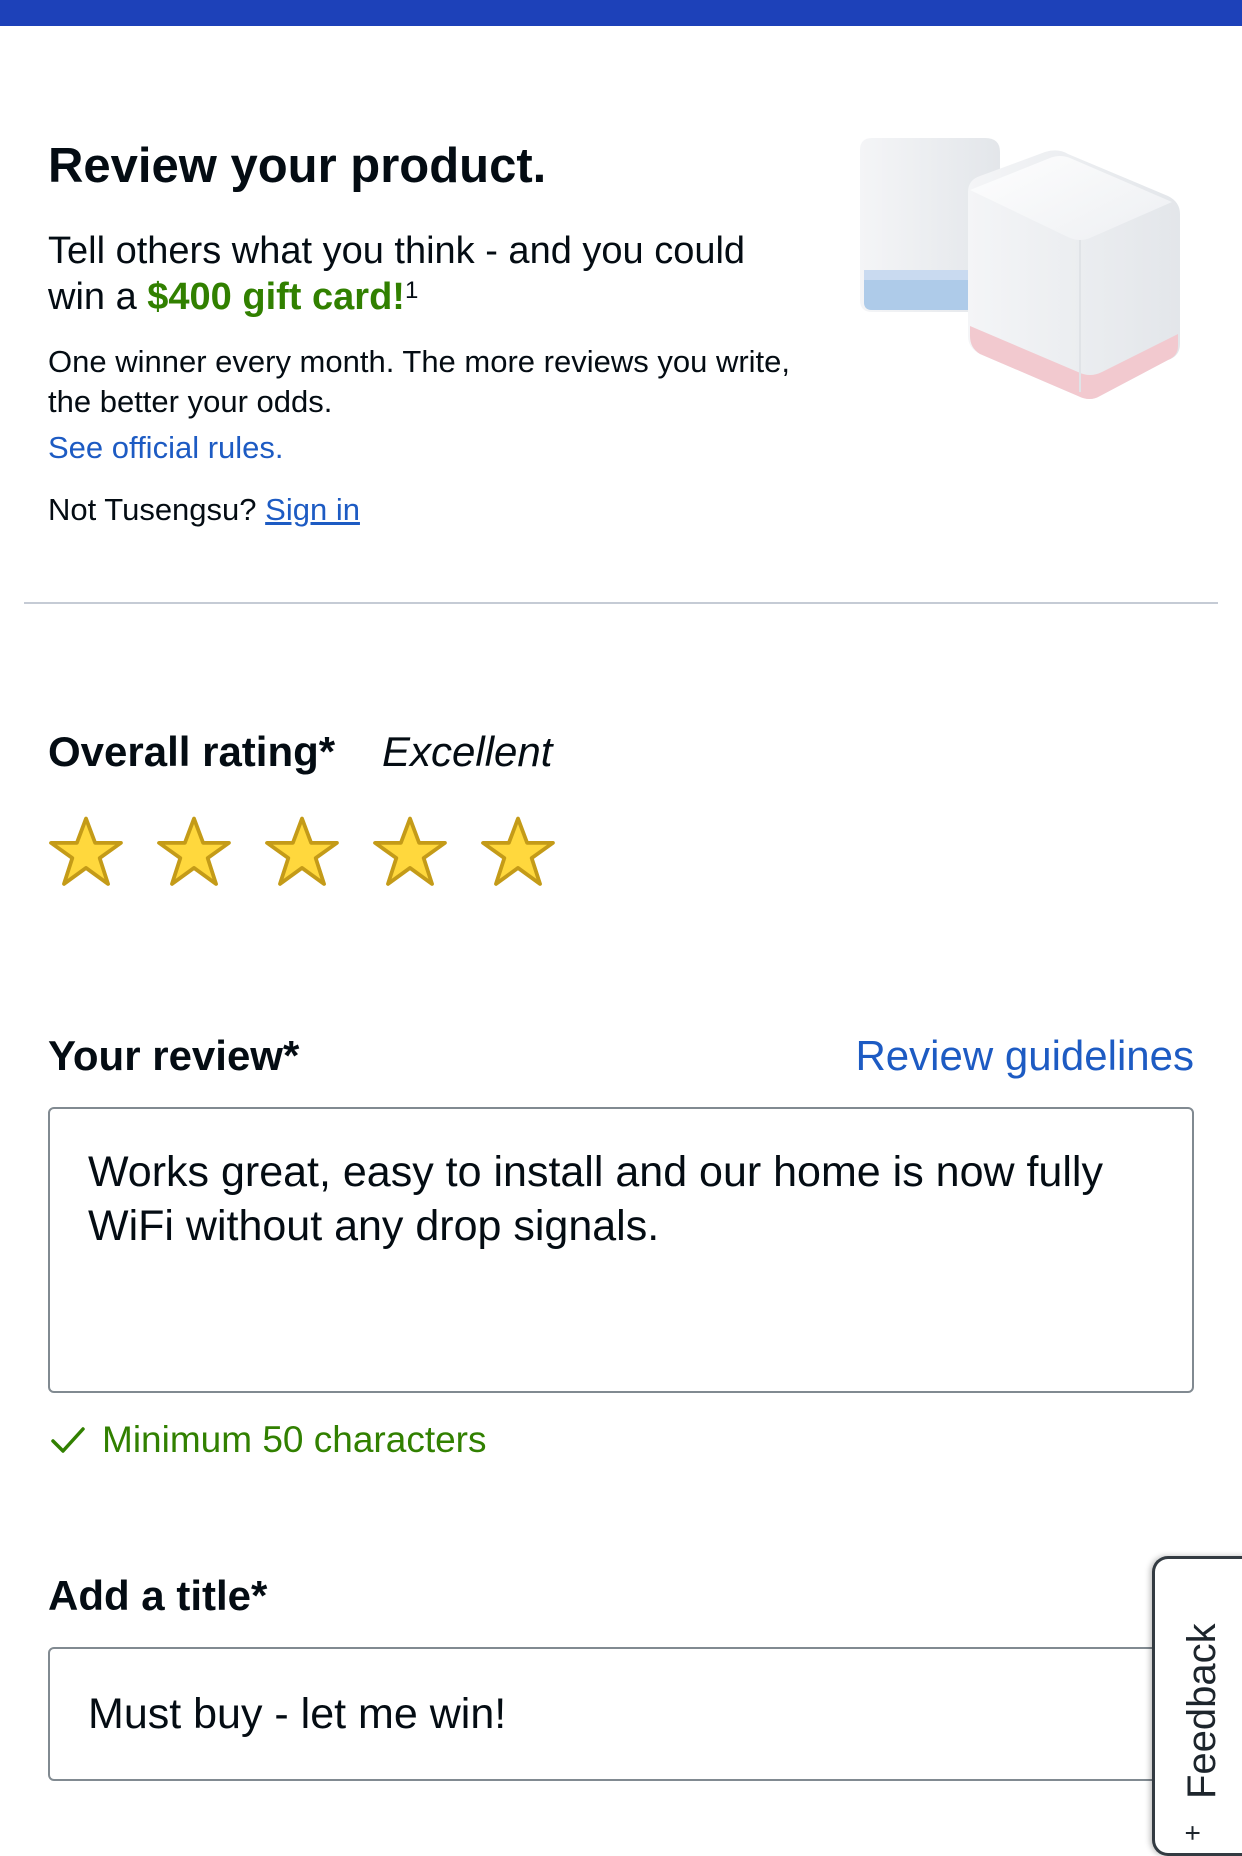 The image size is (1242, 1856). Describe the element at coordinates (411, 290) in the screenshot. I see `footnote-marker: 1` at that location.